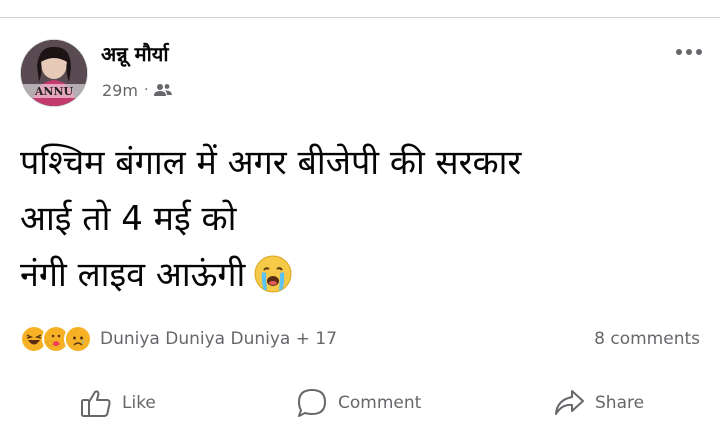 The height and width of the screenshot is (429, 720). What do you see at coordinates (271, 163) in the screenshot?
I see `post-text-line: पश्चिम बंगाल में अगर बीजेपी की सरकार` at bounding box center [271, 163].